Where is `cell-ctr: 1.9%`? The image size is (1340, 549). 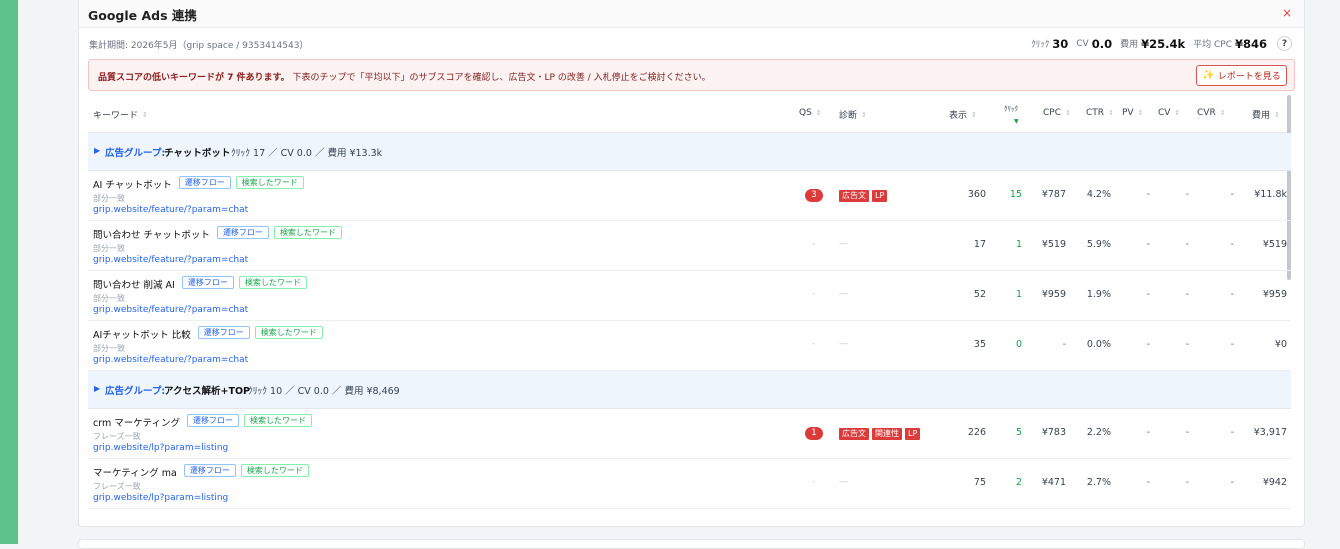
cell-ctr: 1.9% is located at coordinates (1098, 294).